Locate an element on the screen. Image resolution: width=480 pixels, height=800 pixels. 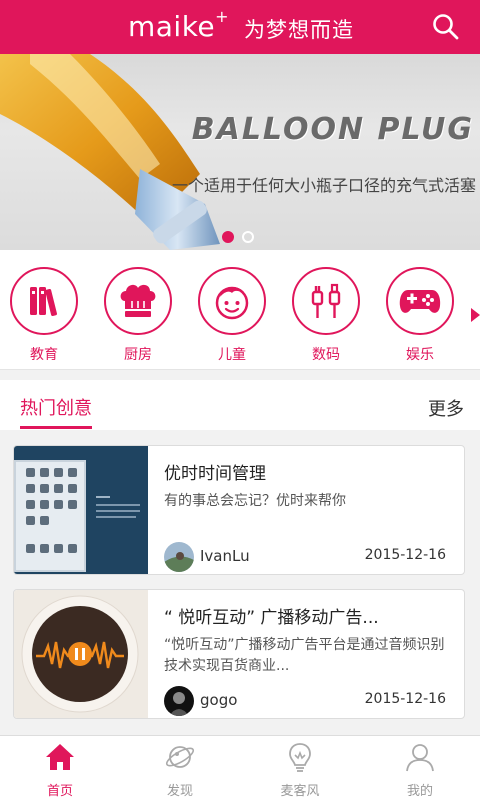
card-description: 有的事总会忘记？优时来帮你 is located at coordinates (255, 501).